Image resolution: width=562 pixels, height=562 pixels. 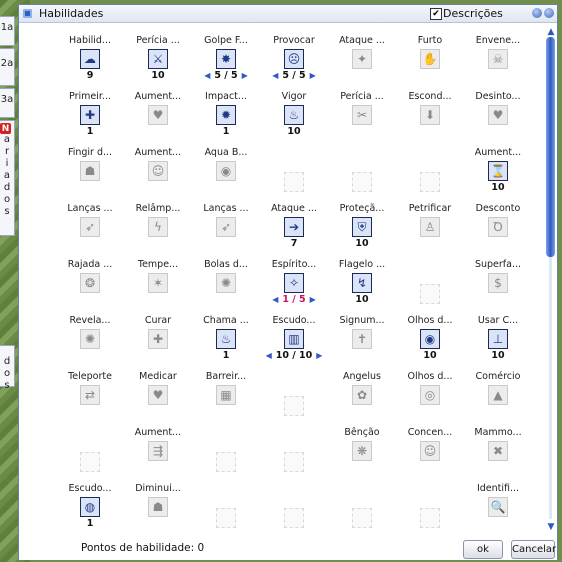 I want to click on skill-slot: Superfa... $, so click(x=498, y=287).